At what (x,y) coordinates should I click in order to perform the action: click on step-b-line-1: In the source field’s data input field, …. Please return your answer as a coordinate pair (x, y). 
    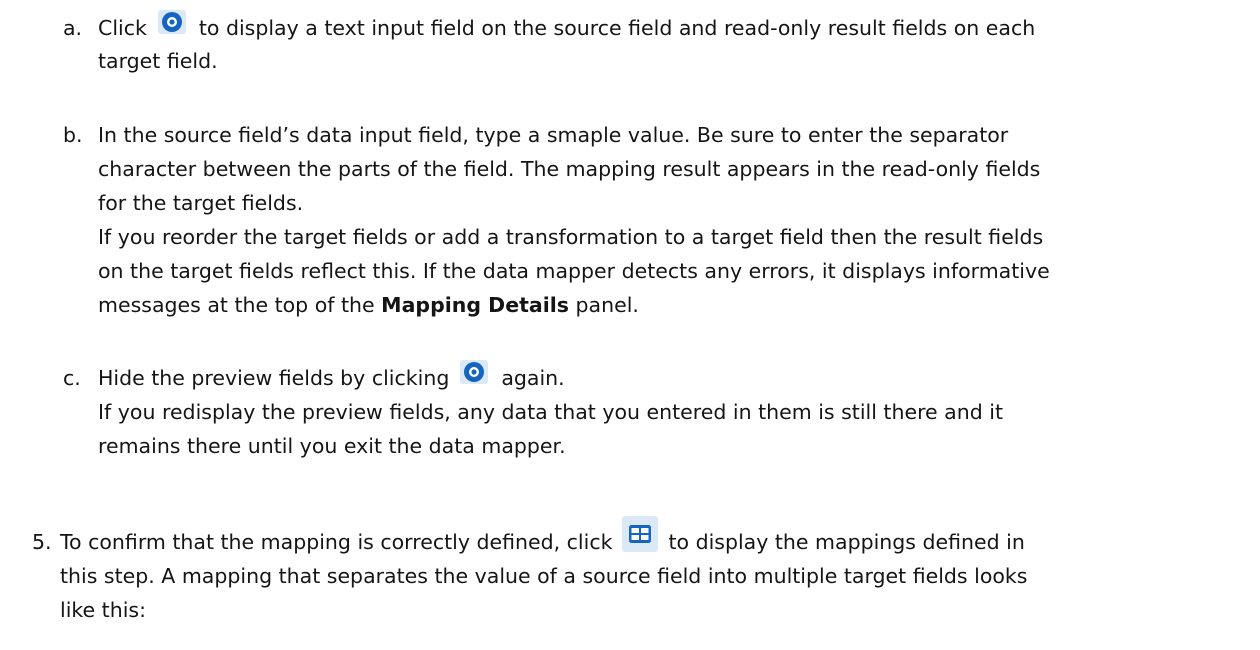
    Looking at the image, I should click on (553, 135).